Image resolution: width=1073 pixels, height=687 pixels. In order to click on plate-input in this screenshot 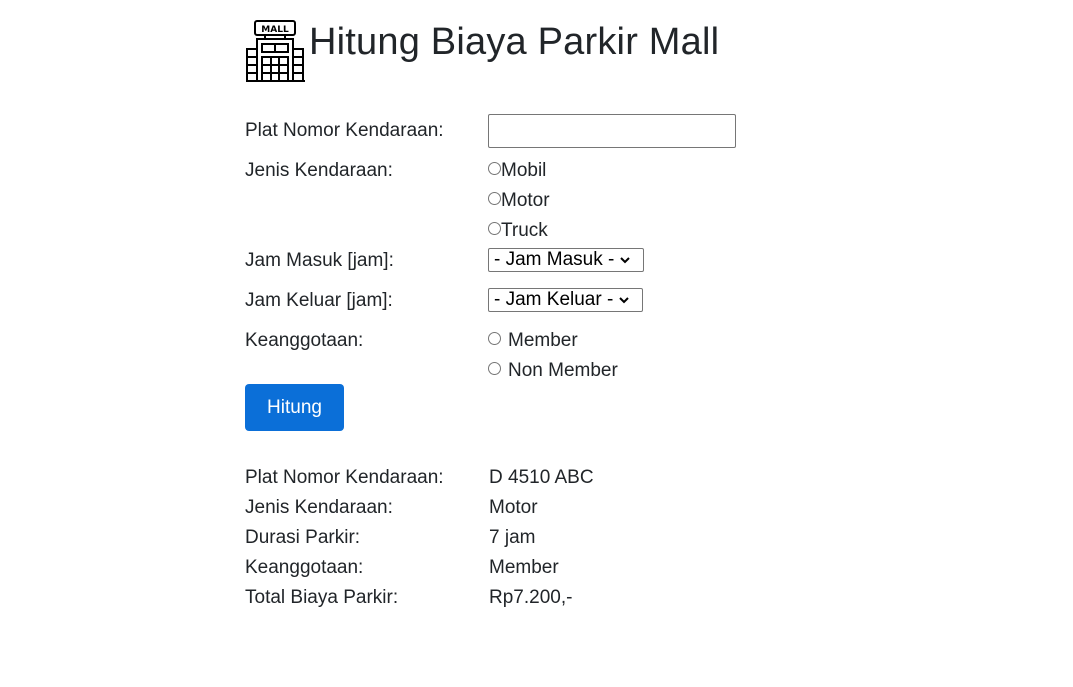, I will do `click(612, 131)`.